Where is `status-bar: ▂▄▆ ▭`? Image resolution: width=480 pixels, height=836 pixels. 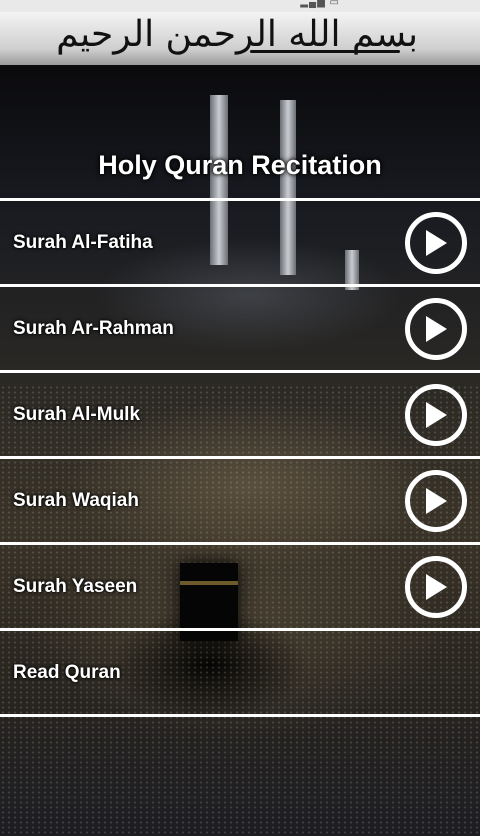
status-bar: ▂▄▆ ▭ is located at coordinates (240, 6).